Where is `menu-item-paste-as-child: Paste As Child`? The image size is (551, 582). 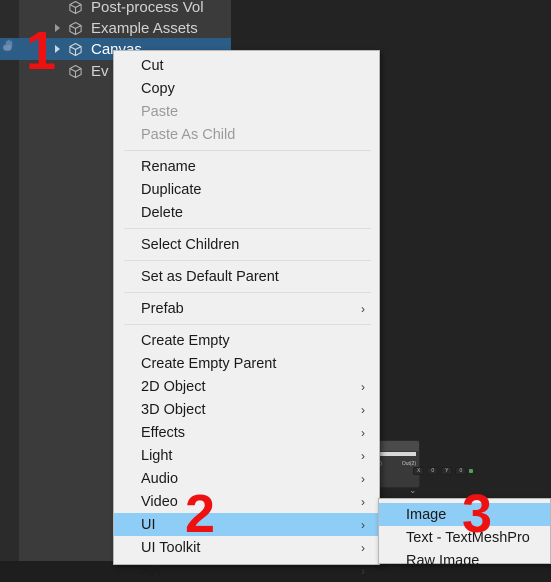
menu-item-paste-as-child: Paste As Child is located at coordinates (246, 134).